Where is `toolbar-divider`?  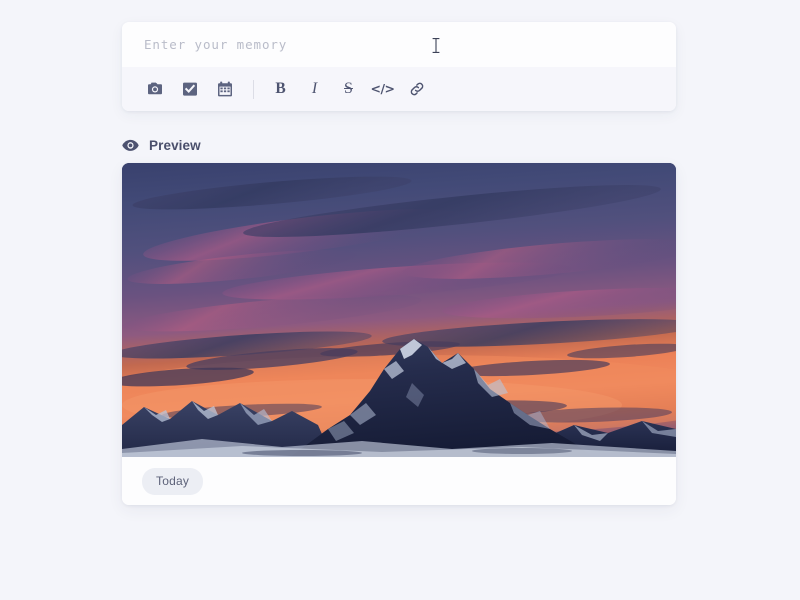
toolbar-divider is located at coordinates (253, 89).